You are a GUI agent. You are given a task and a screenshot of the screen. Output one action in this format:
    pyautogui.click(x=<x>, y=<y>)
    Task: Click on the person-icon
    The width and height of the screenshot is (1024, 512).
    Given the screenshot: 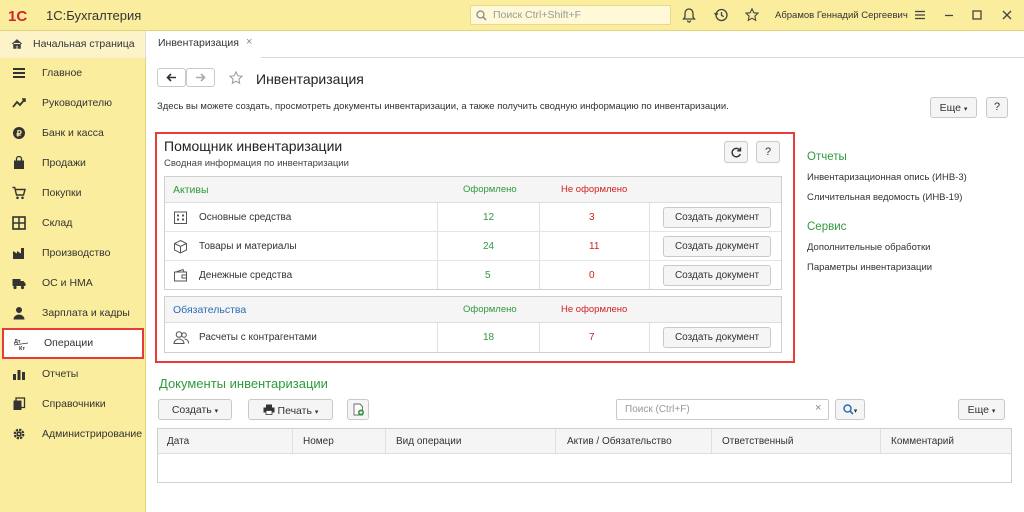 What is the action you would take?
    pyautogui.click(x=19, y=313)
    